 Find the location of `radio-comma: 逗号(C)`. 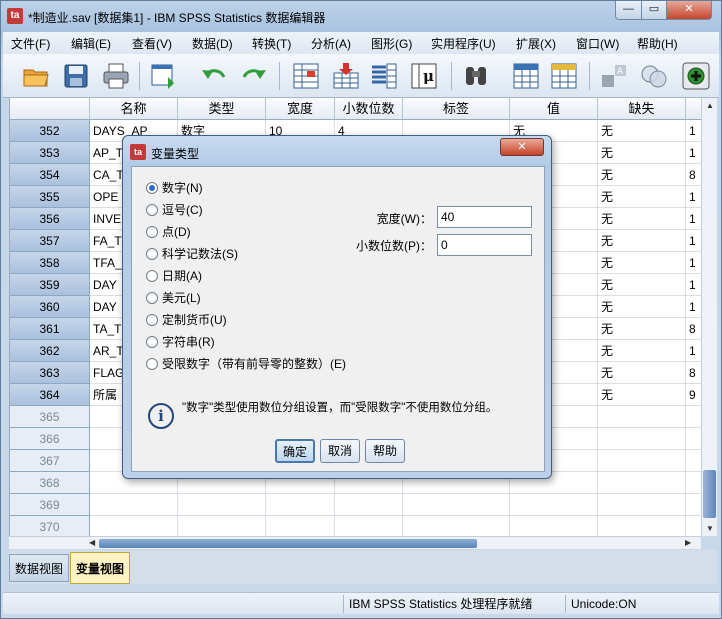

radio-comma: 逗号(C) is located at coordinates (174, 210).